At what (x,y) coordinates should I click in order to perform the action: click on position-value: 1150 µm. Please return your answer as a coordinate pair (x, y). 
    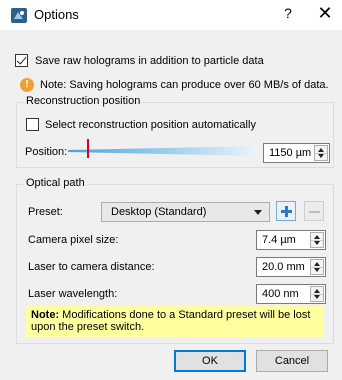
    Looking at the image, I should click on (290, 153).